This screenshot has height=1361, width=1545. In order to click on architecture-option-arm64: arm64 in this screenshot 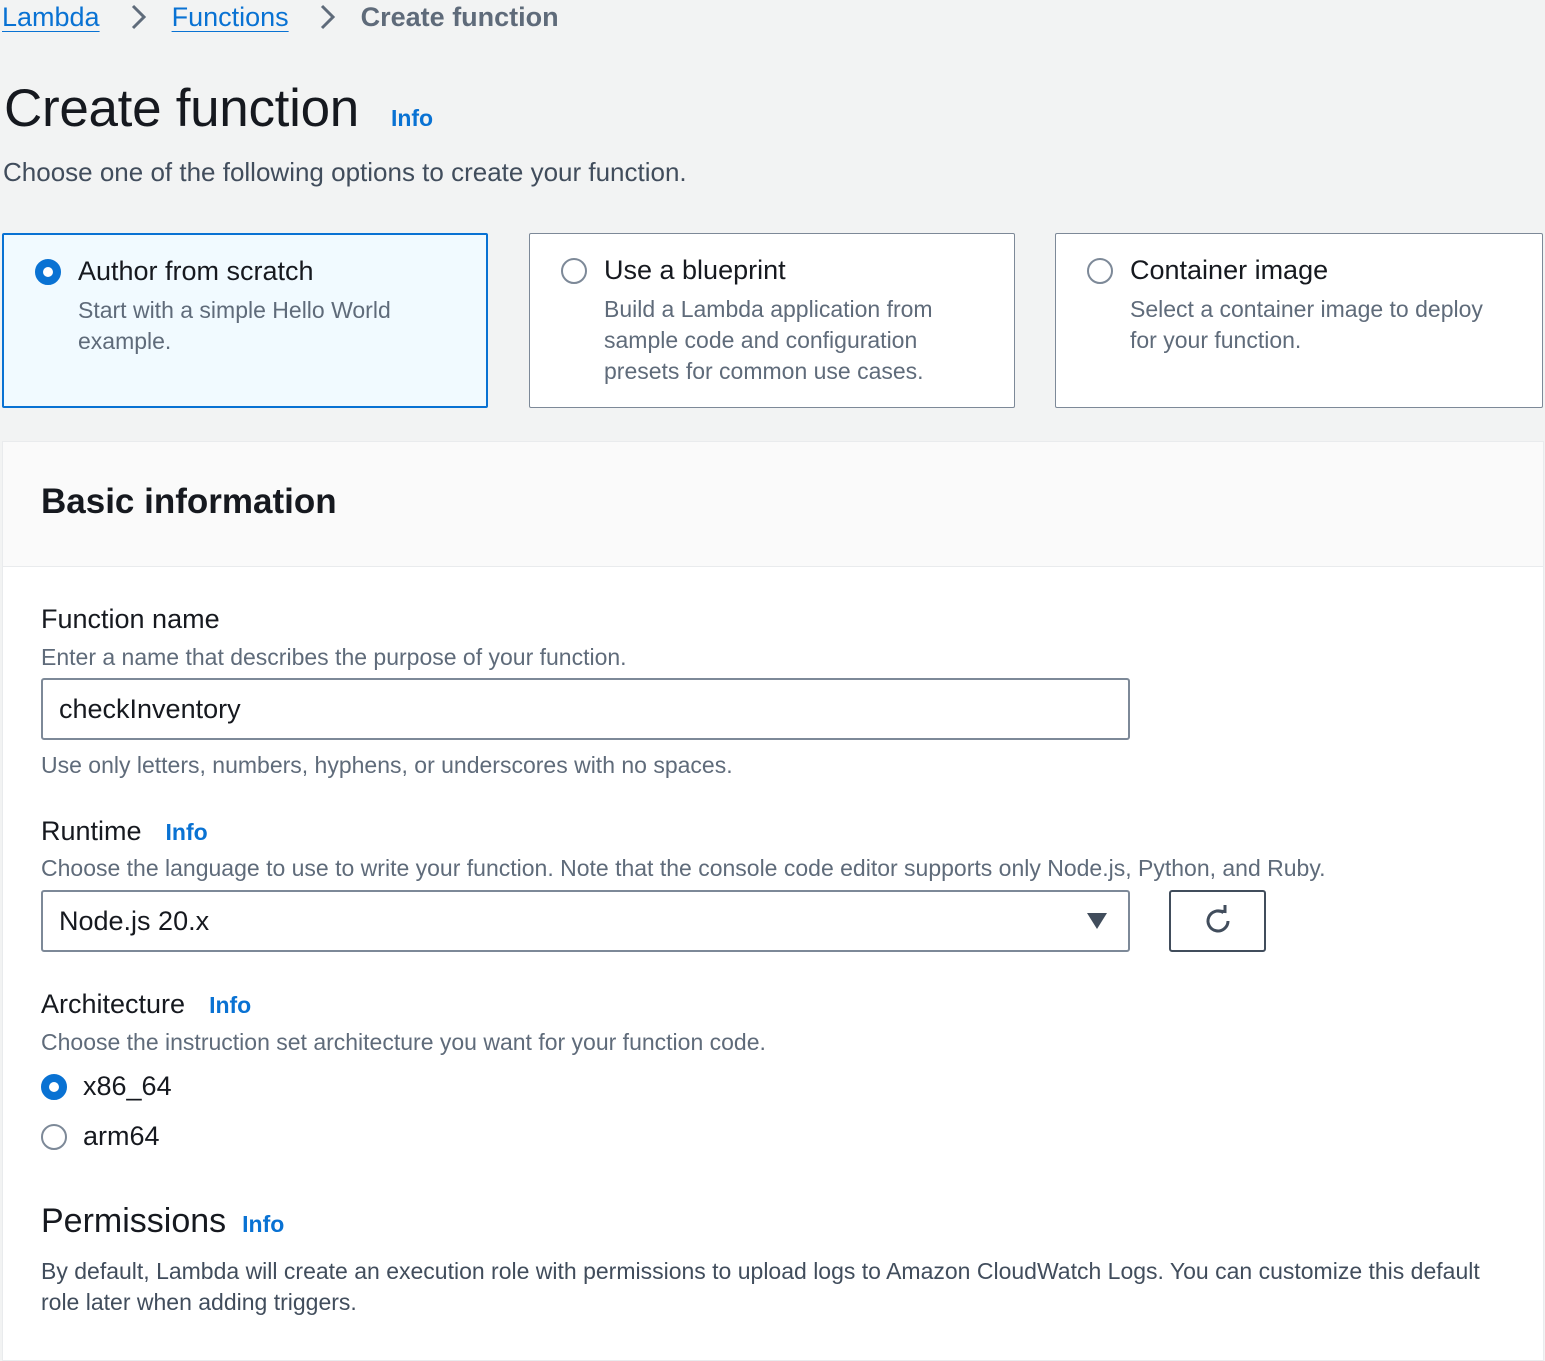, I will do `click(100, 1136)`.